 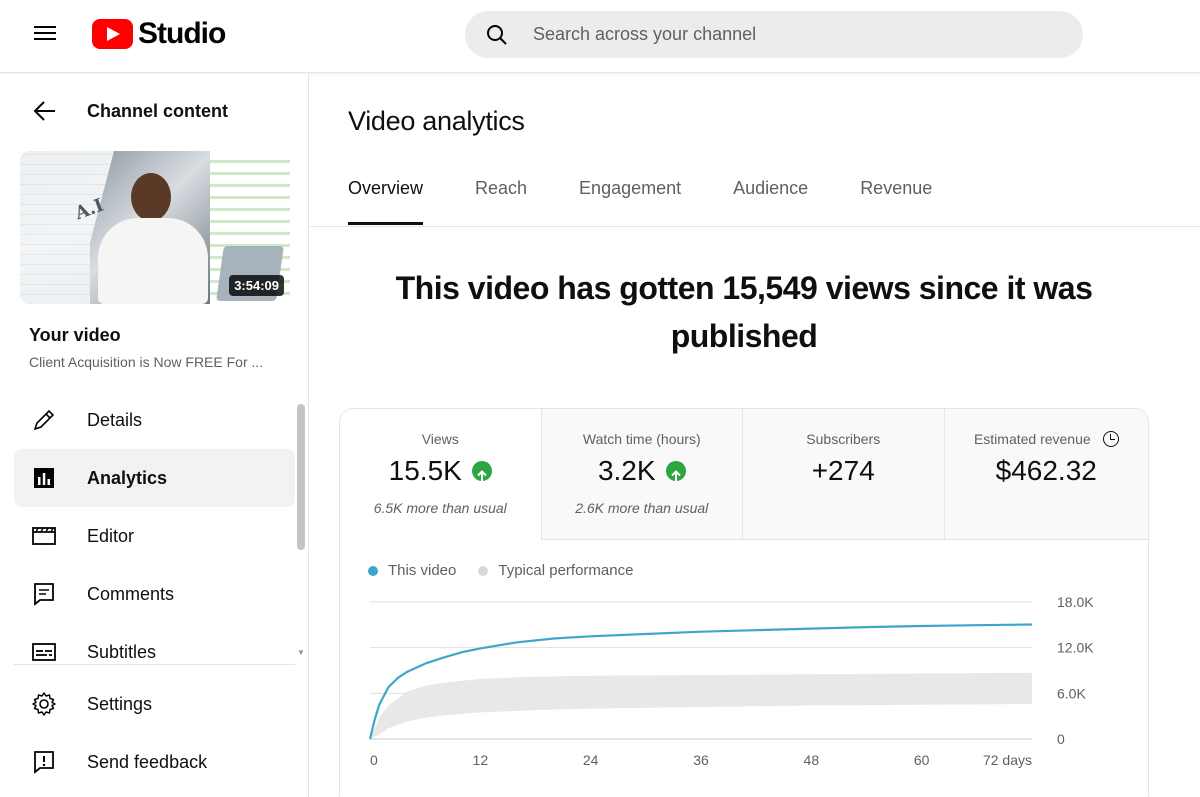 What do you see at coordinates (922, 760) in the screenshot?
I see `x-tick-label: 60` at bounding box center [922, 760].